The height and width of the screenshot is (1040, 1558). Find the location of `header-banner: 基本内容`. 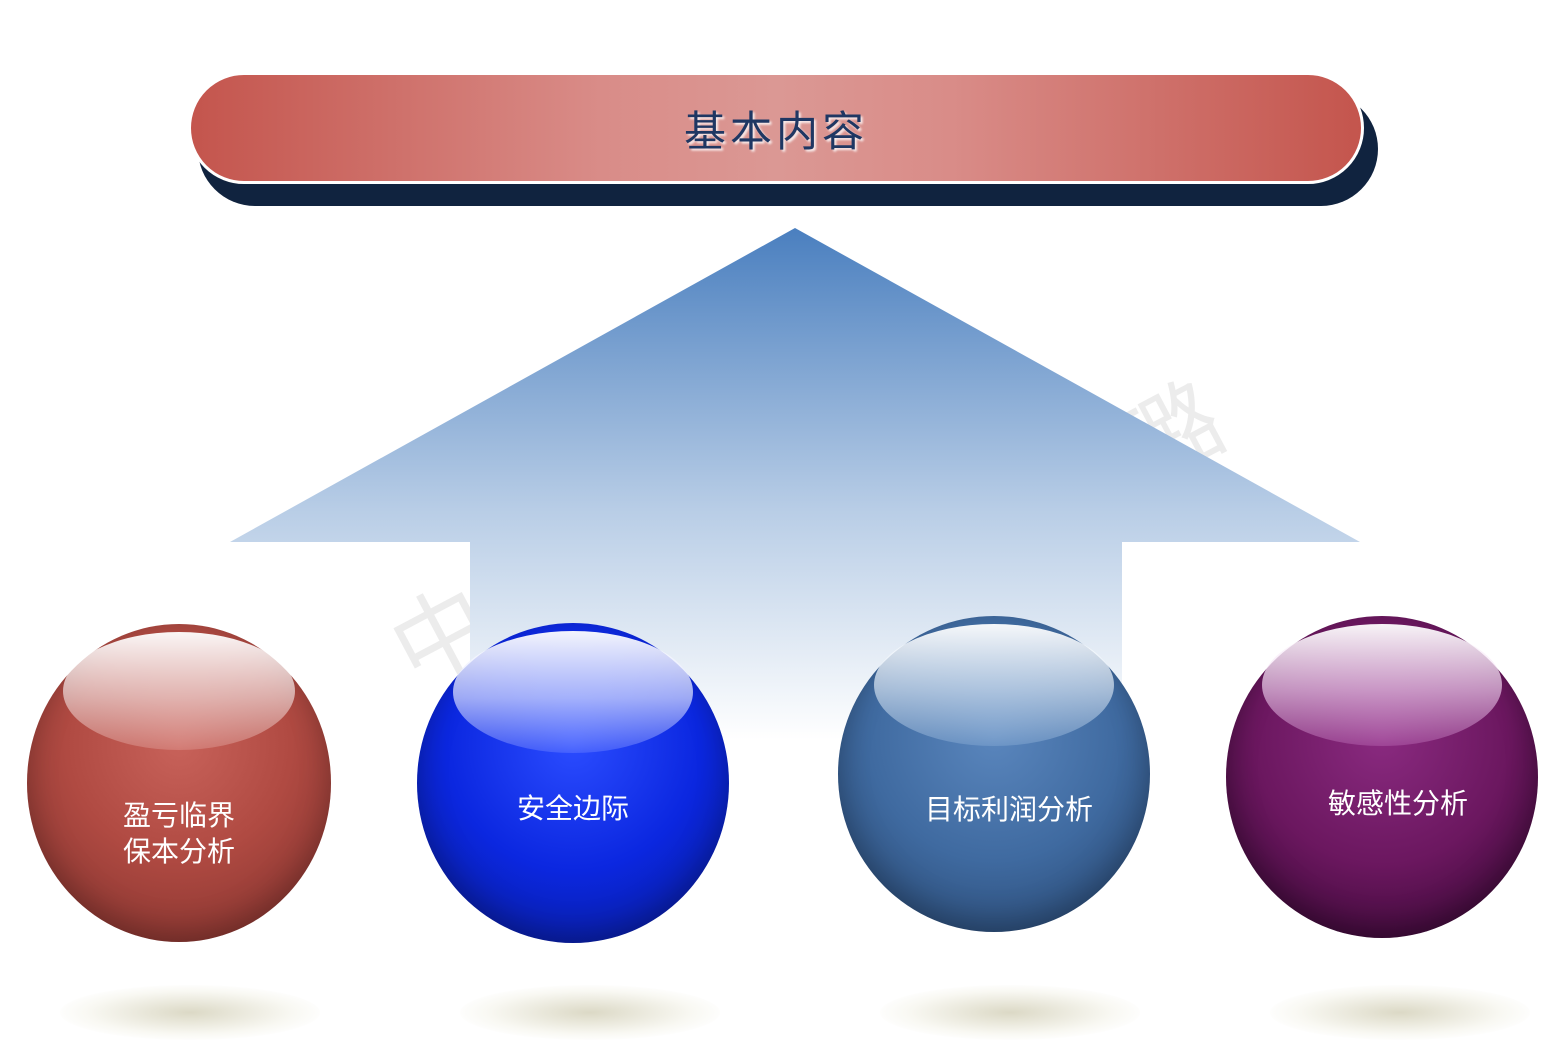

header-banner: 基本内容 is located at coordinates (784, 140).